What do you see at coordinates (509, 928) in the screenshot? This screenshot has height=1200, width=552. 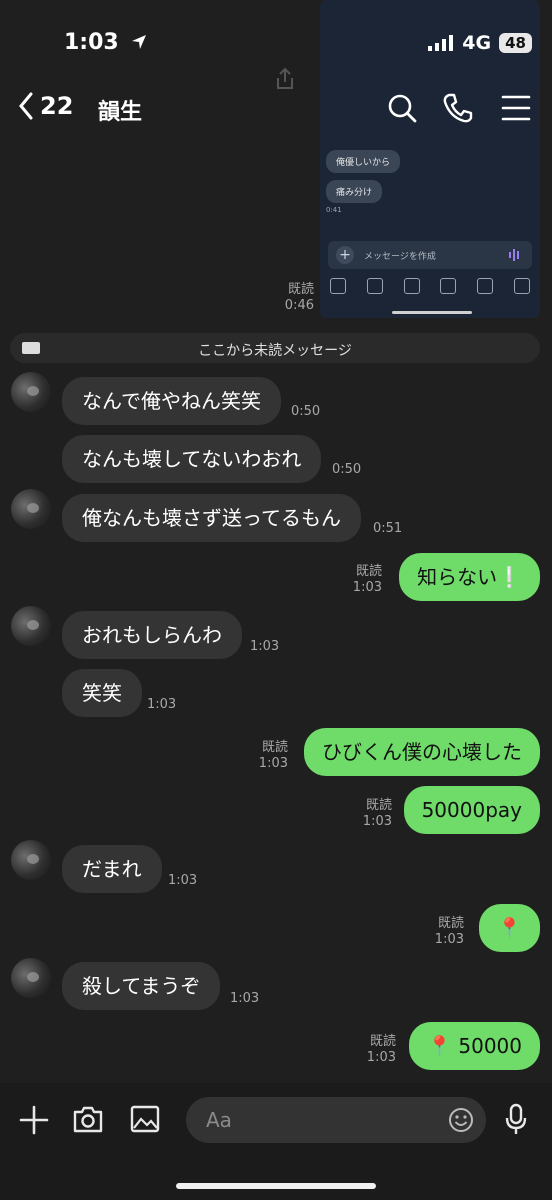 I see `outgoing-bubble: 📍` at bounding box center [509, 928].